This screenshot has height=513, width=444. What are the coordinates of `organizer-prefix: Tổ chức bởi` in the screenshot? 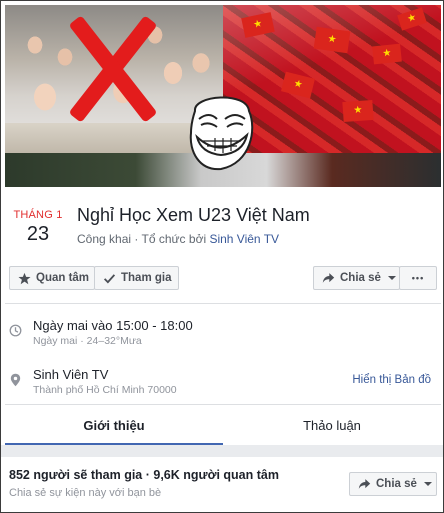 It's located at (174, 239).